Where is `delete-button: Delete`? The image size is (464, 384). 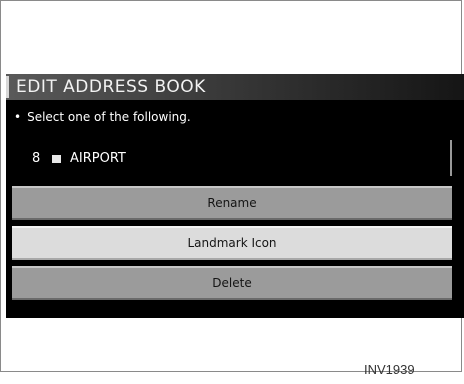 delete-button: Delete is located at coordinates (232, 283).